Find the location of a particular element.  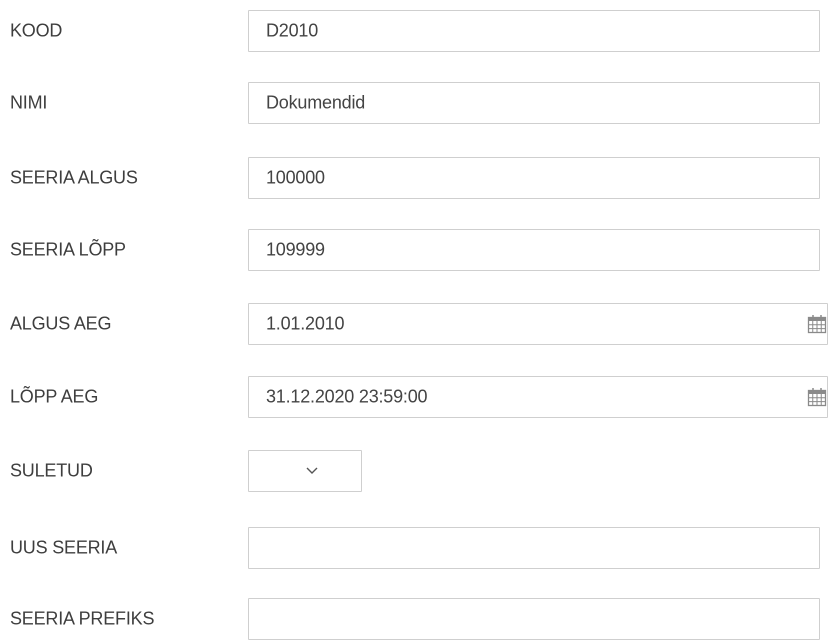

chevron-down-icon is located at coordinates (312, 470).